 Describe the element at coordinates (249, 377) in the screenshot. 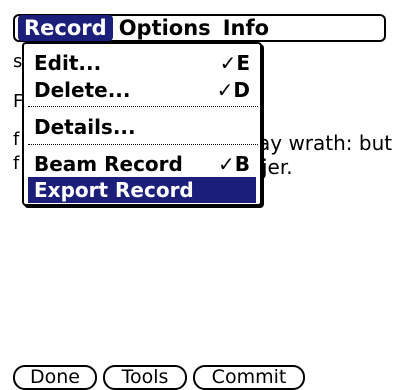

I see `commit-button: Commit` at that location.